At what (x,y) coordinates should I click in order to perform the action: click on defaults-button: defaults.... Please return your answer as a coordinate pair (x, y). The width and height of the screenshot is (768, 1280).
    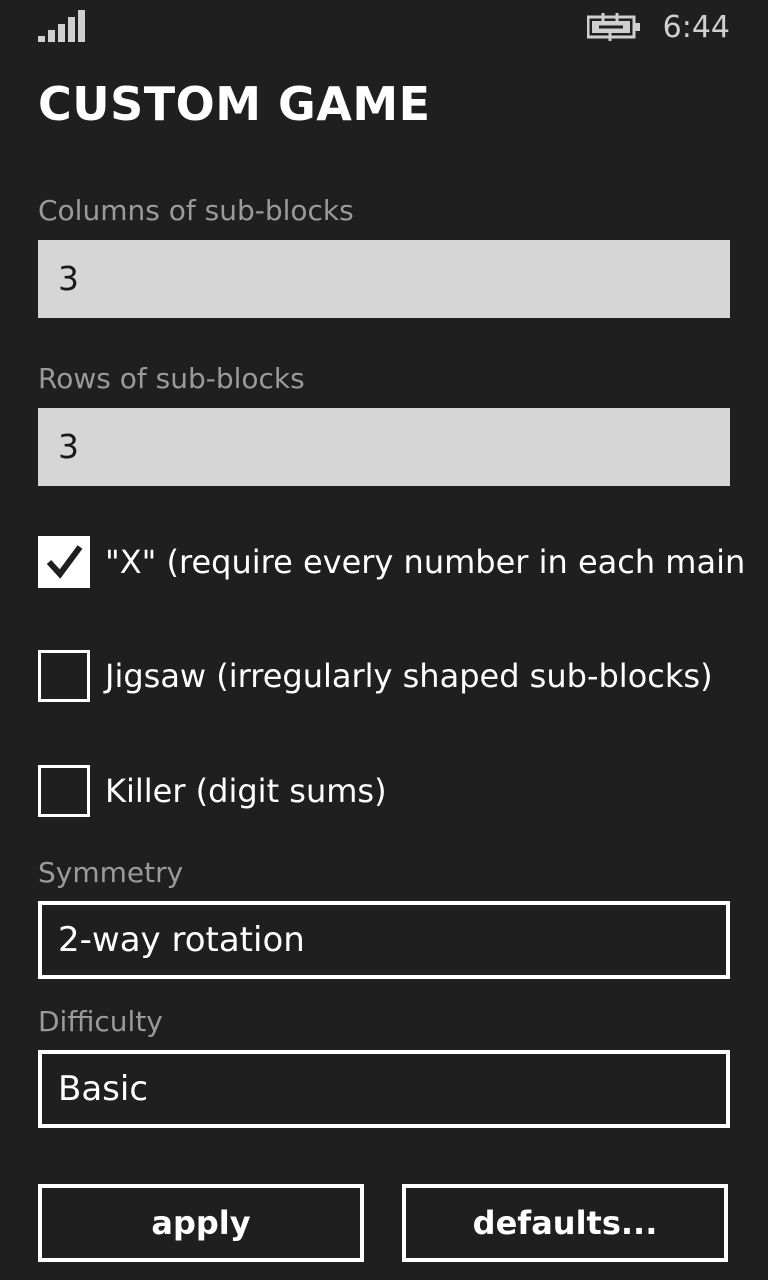
    Looking at the image, I should click on (565, 1223).